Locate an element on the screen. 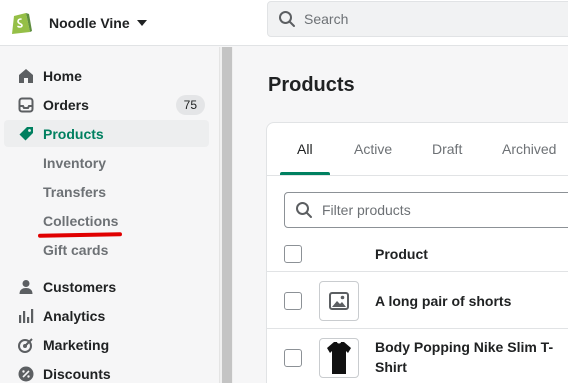 The width and height of the screenshot is (568, 383). filter-products-input: Filter products is located at coordinates (426, 210).